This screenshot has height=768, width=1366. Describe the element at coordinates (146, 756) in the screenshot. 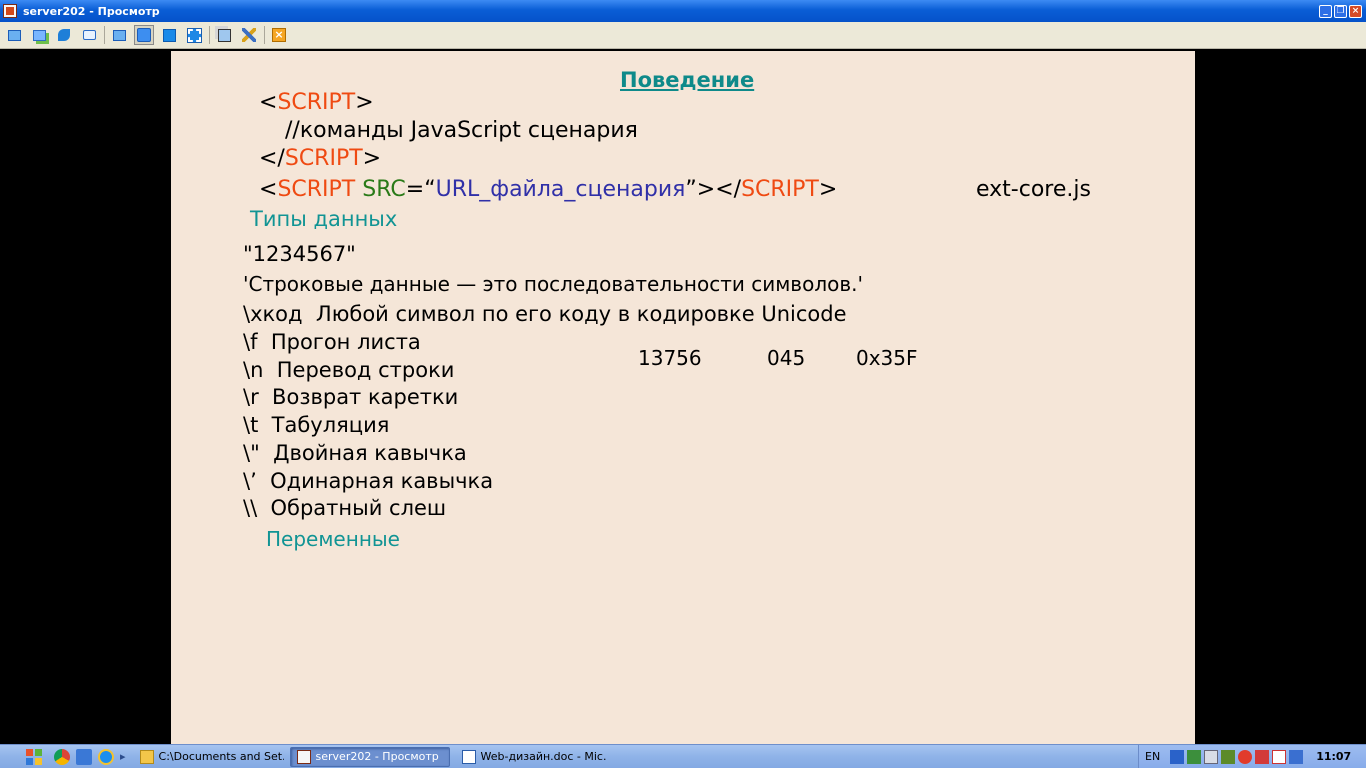

I see `folder-icon` at that location.